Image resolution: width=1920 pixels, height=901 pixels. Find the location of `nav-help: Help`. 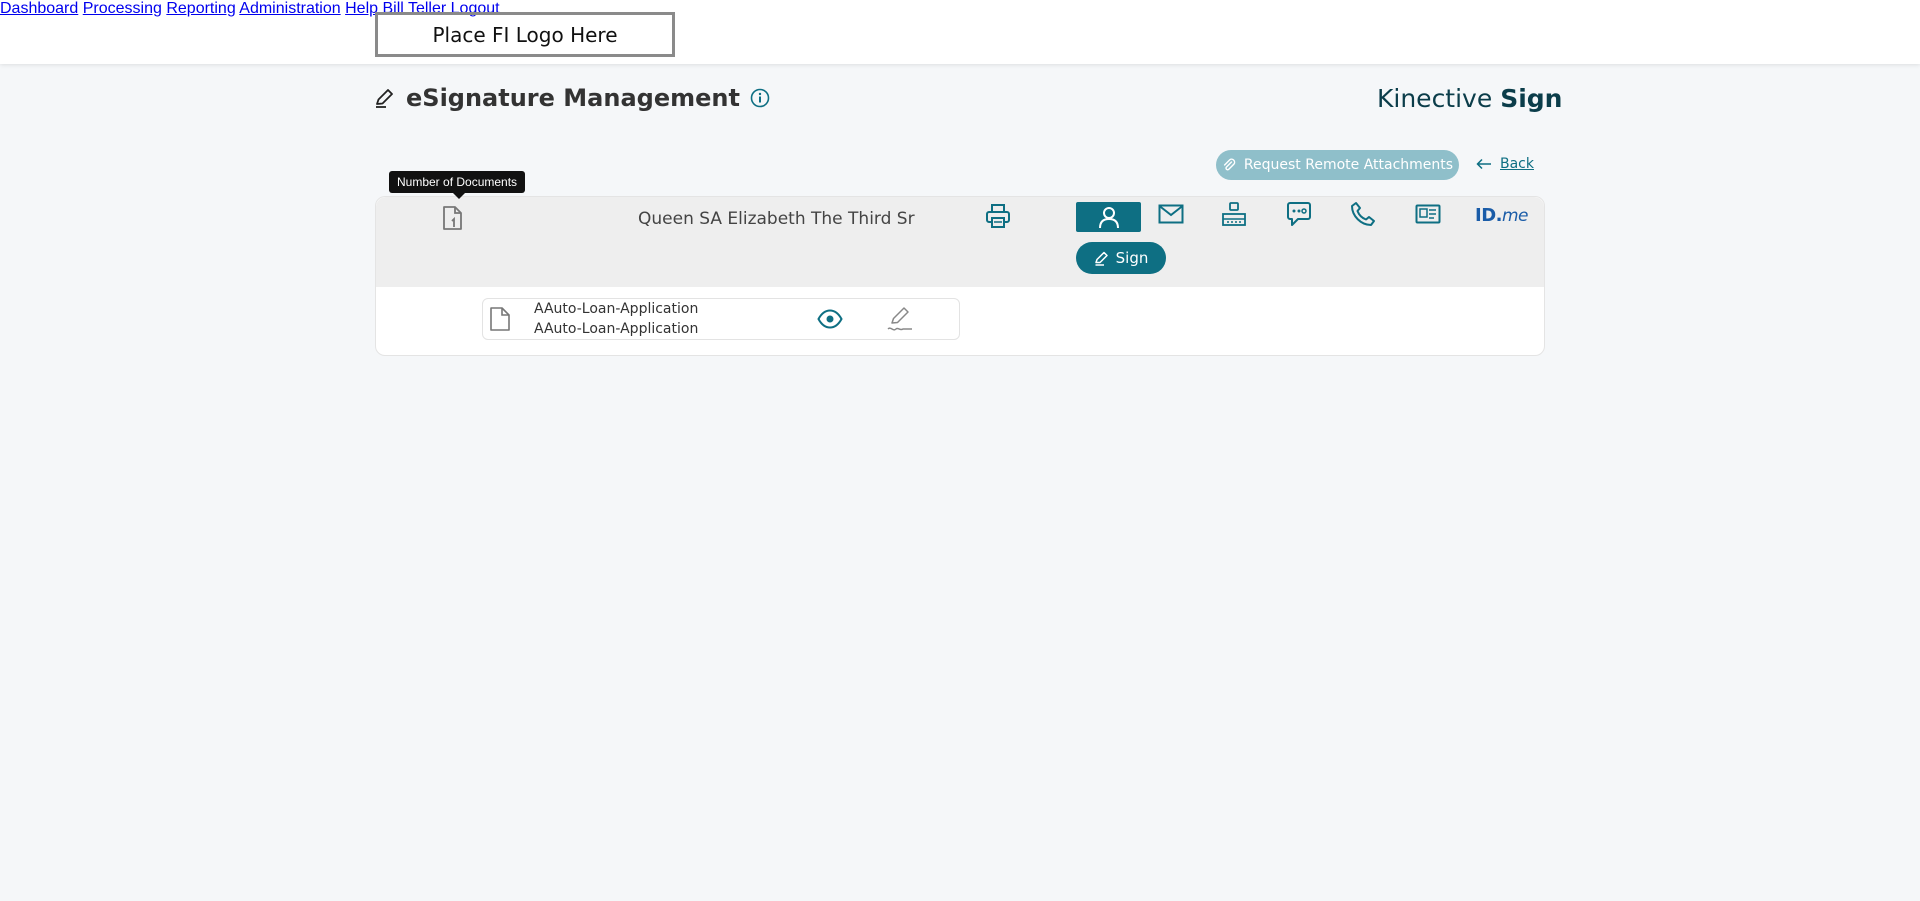

nav-help: Help is located at coordinates (361, 8).